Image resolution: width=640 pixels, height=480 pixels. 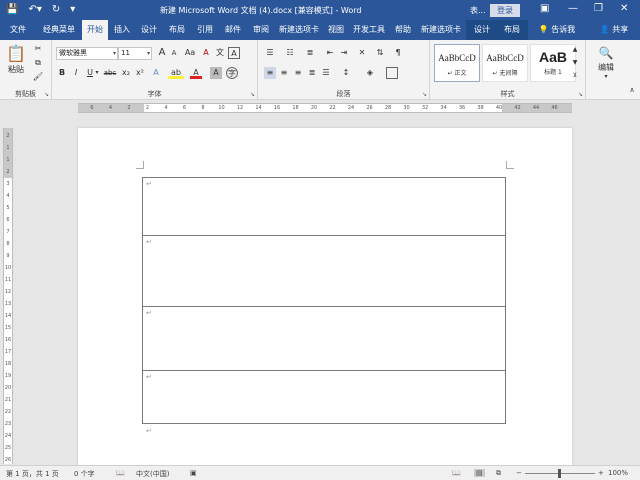 What do you see at coordinates (97, 73) in the screenshot?
I see `underline-dropdown-icon: ▾` at bounding box center [97, 73].